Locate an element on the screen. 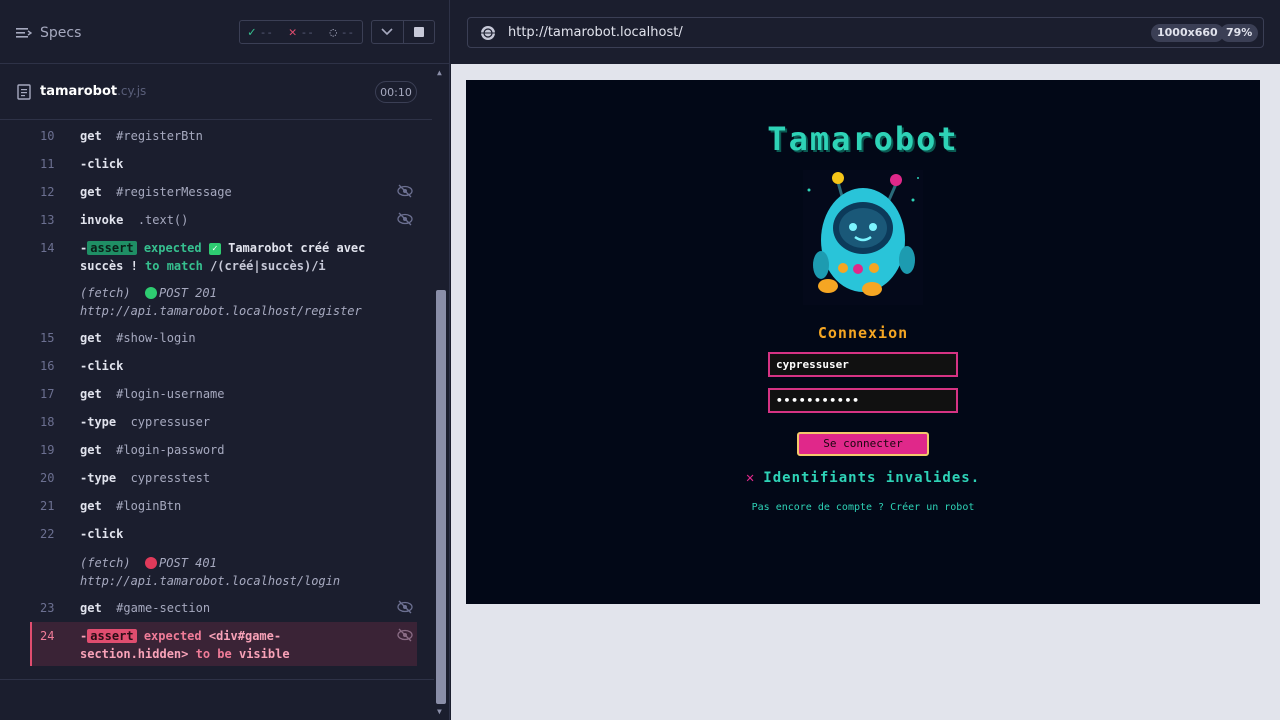 The image size is (1280, 720). command-row: 20 -type cypresstest is located at coordinates (223, 478).